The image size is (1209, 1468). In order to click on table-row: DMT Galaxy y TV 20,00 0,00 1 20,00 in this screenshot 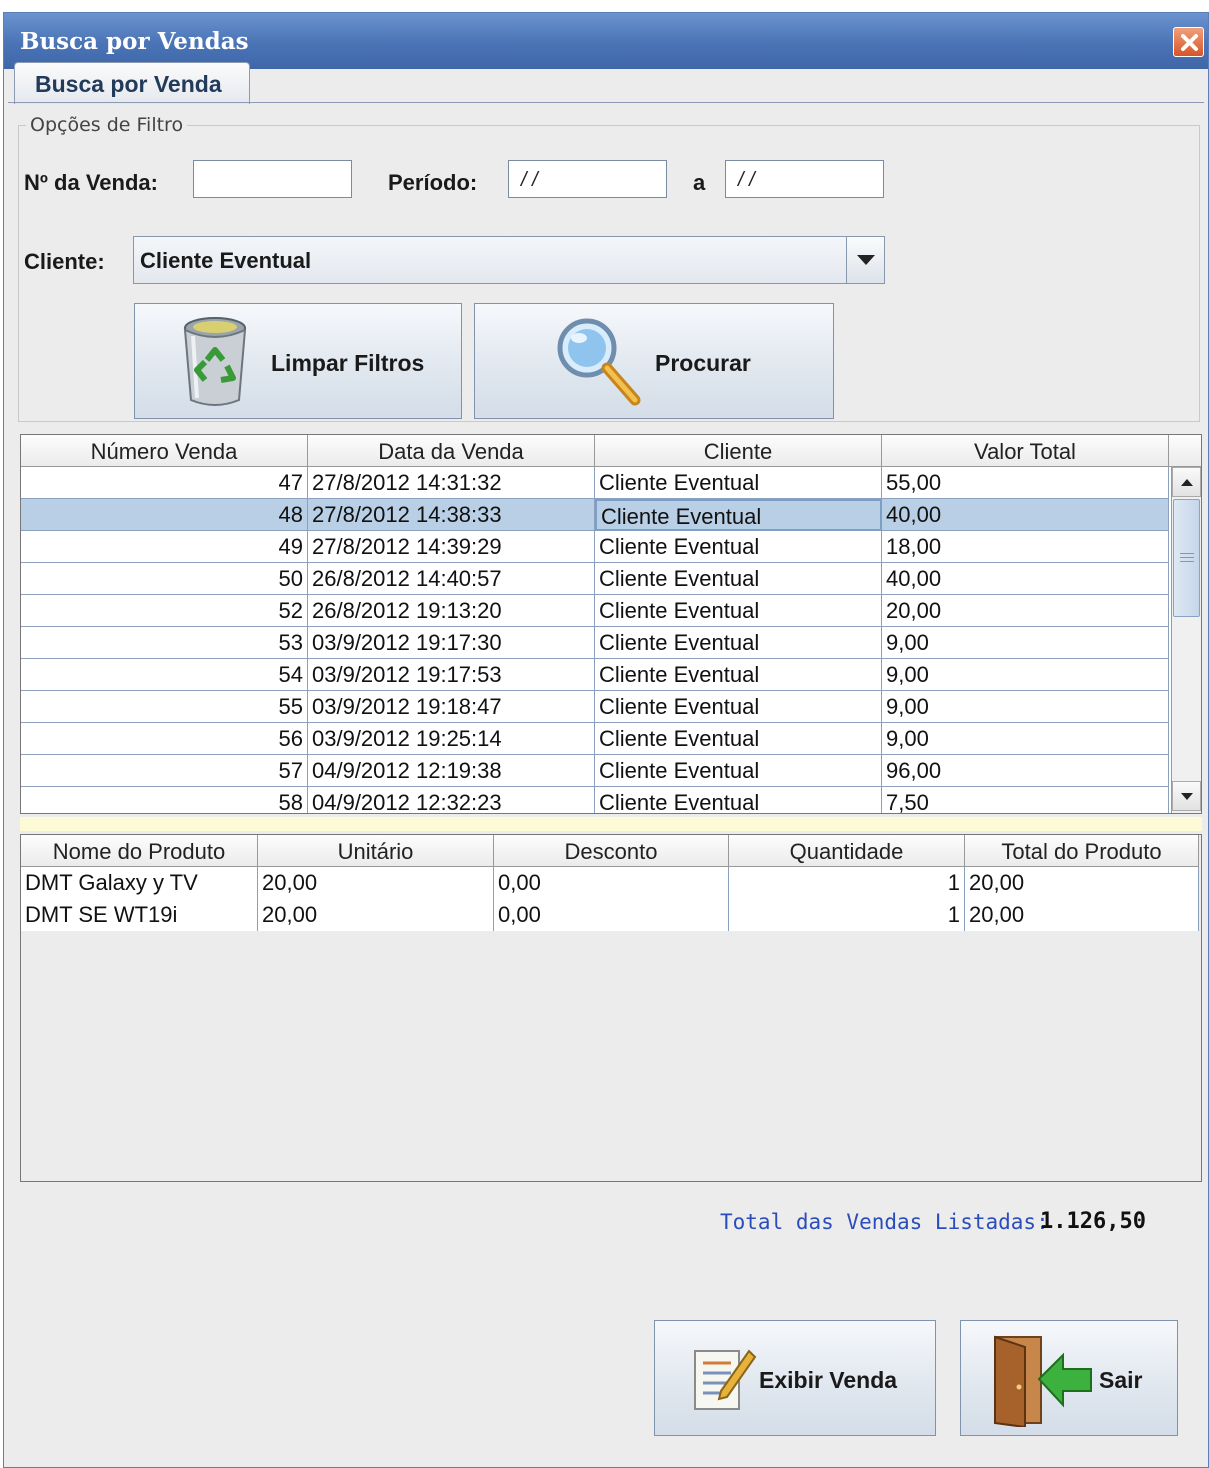, I will do `click(610, 883)`.